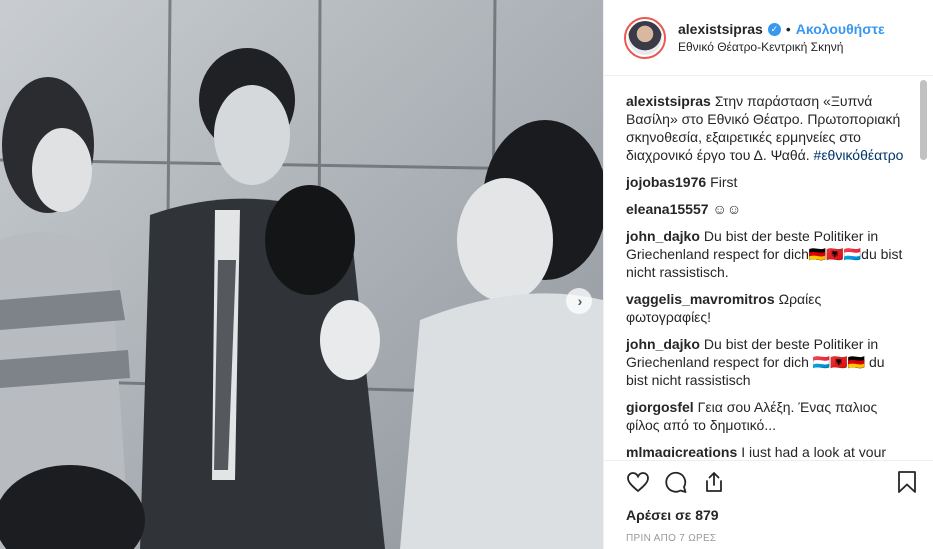  What do you see at coordinates (766, 209) in the screenshot?
I see `comment-item: eleana15557 ☺☺` at bounding box center [766, 209].